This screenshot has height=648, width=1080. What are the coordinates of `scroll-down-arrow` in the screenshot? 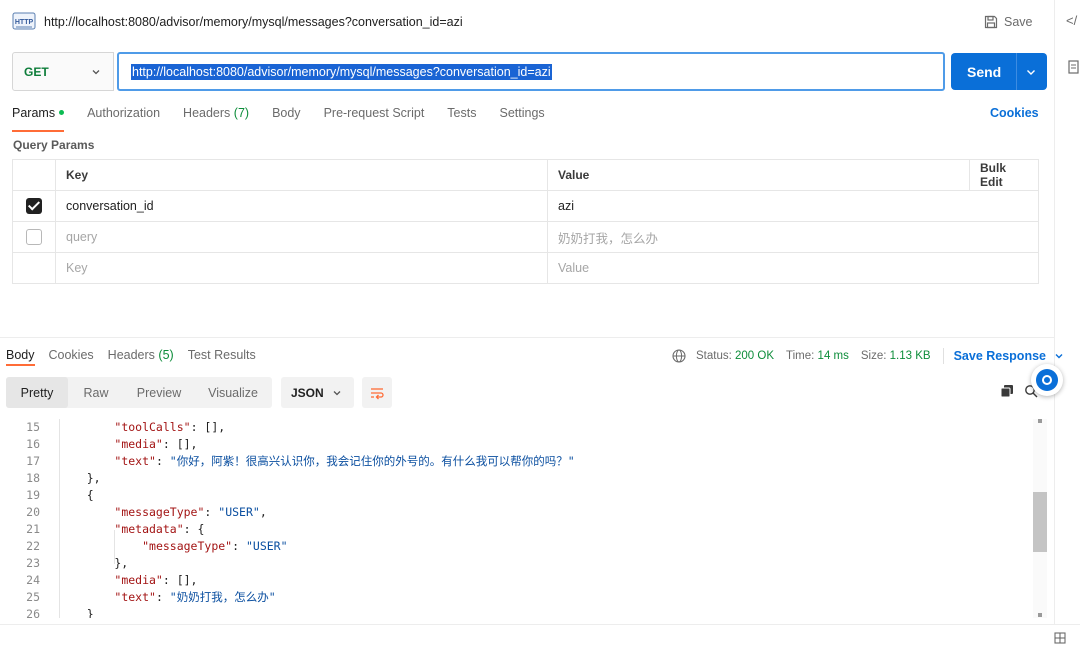 It's located at (1040, 615).